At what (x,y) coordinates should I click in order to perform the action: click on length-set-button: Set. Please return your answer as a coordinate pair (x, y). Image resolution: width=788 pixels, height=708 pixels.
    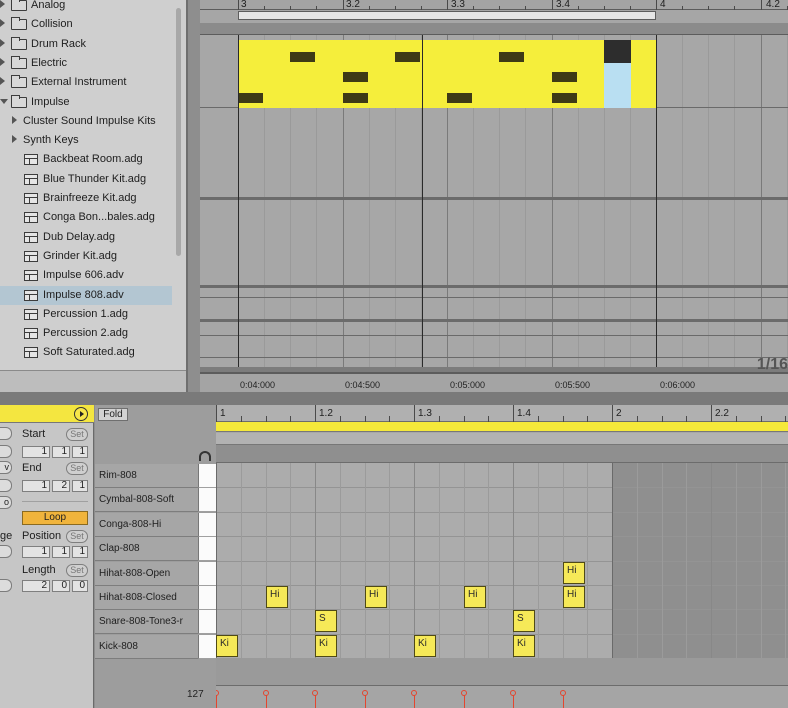
    Looking at the image, I should click on (77, 570).